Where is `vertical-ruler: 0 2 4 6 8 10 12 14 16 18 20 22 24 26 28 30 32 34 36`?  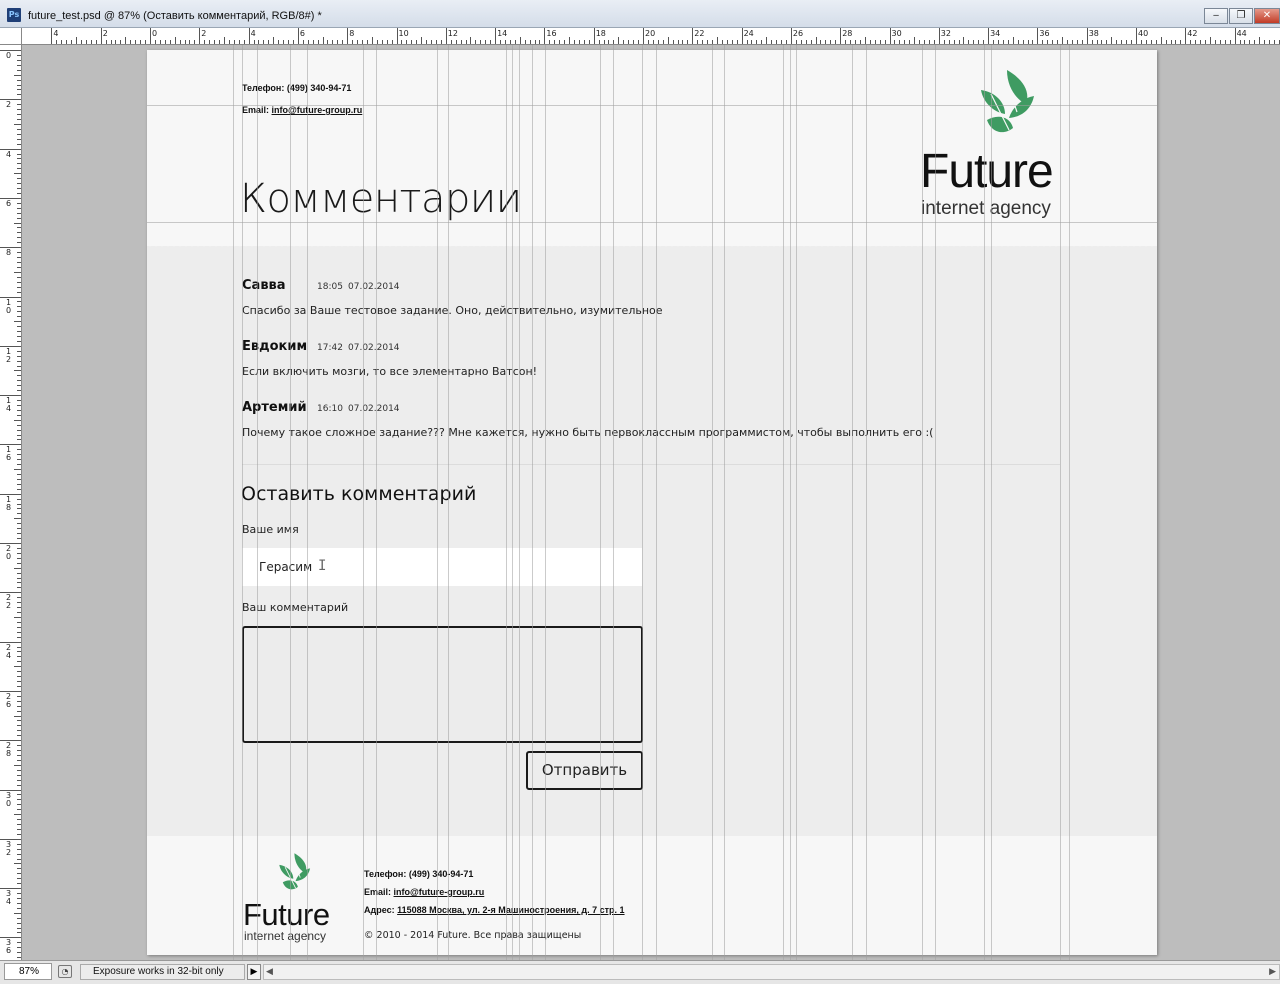 vertical-ruler: 0 2 4 6 8 10 12 14 16 18 20 22 24 26 28 30 32 34 36 is located at coordinates (11, 502).